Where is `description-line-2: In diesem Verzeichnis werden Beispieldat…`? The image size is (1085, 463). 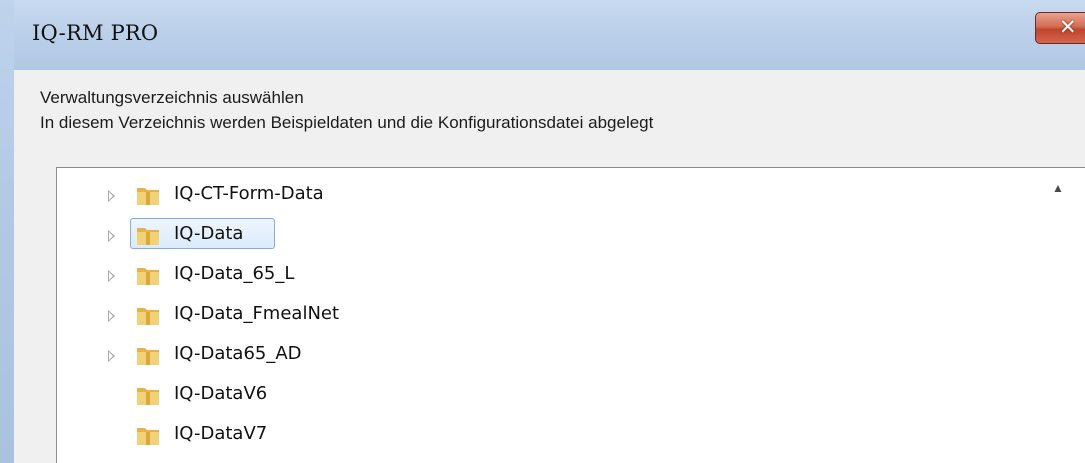
description-line-2: In diesem Verzeichnis werden Beispieldat… is located at coordinates (347, 122).